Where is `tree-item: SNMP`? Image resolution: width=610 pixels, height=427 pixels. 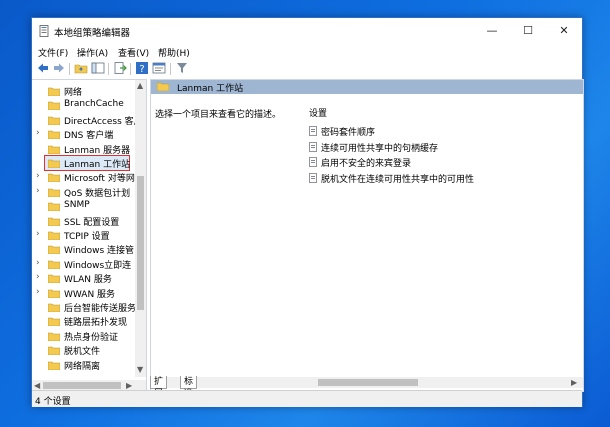 tree-item: SNMP is located at coordinates (83, 206).